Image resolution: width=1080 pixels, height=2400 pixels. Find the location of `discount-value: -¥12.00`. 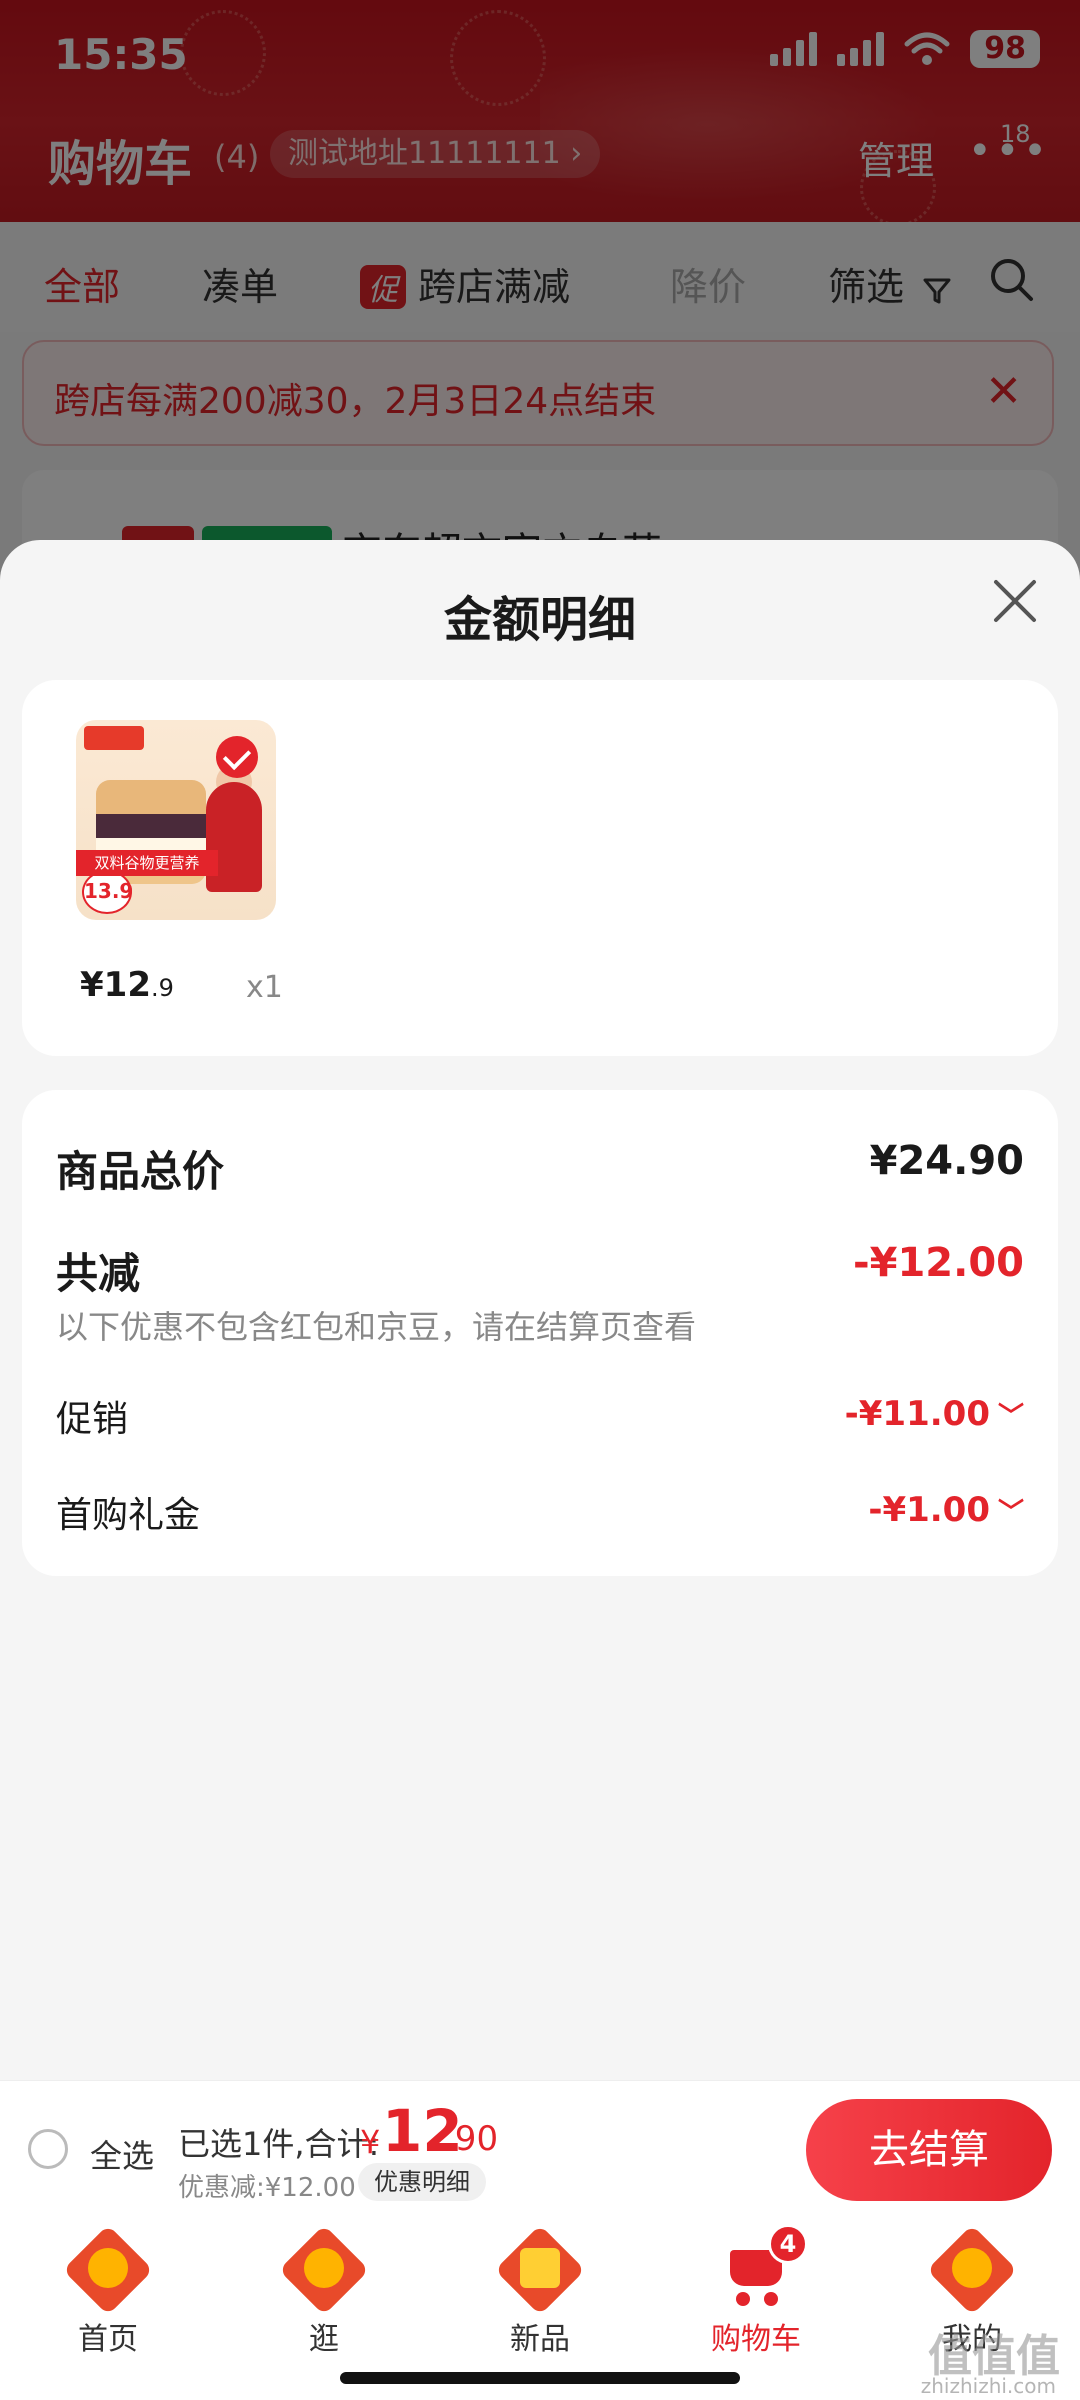

discount-value: -¥12.00 is located at coordinates (938, 1263).